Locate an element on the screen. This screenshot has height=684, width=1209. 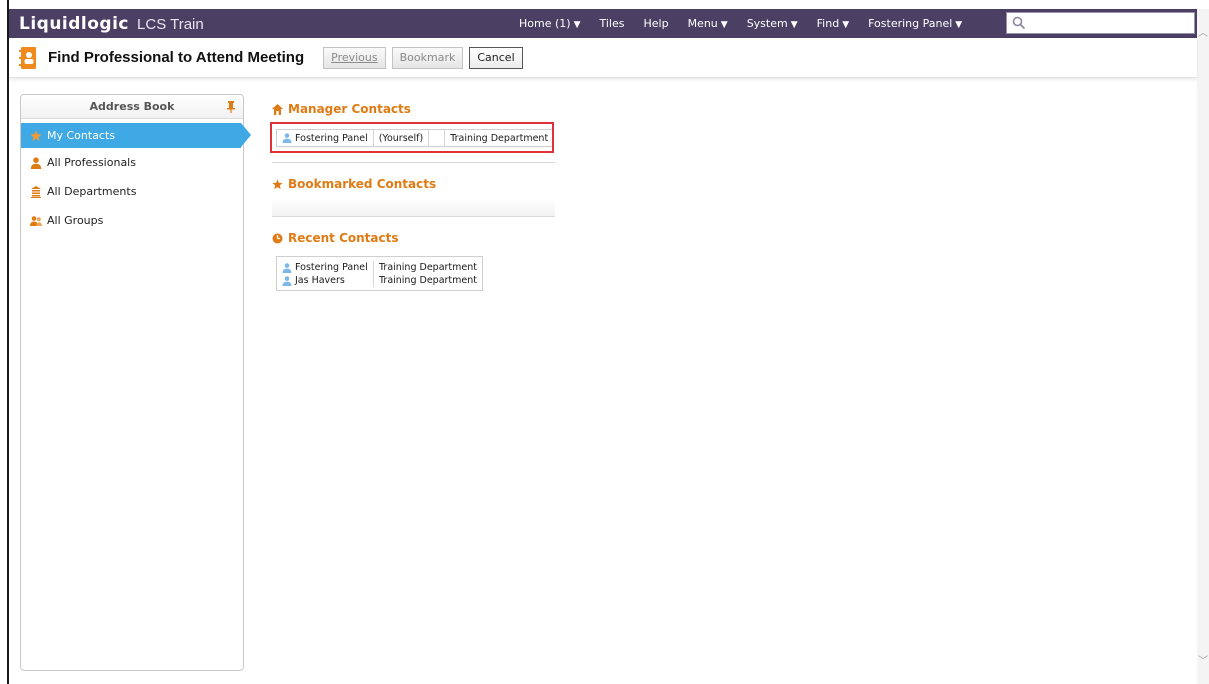
nav-system-label: System is located at coordinates (767, 23).